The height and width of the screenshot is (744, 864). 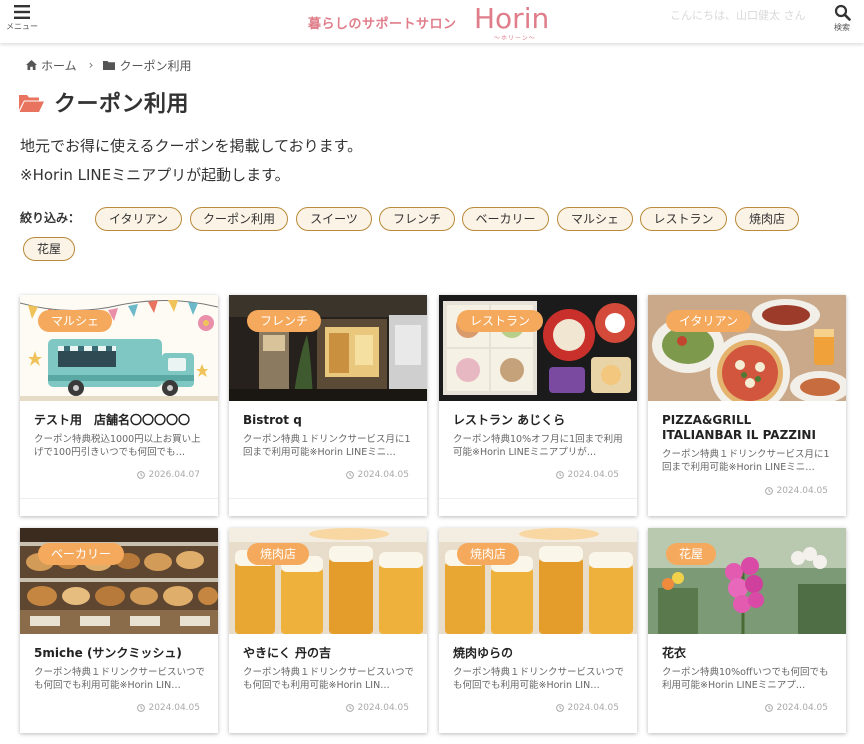 I want to click on filter-chip-italian: イタリアン, so click(x=138, y=219).